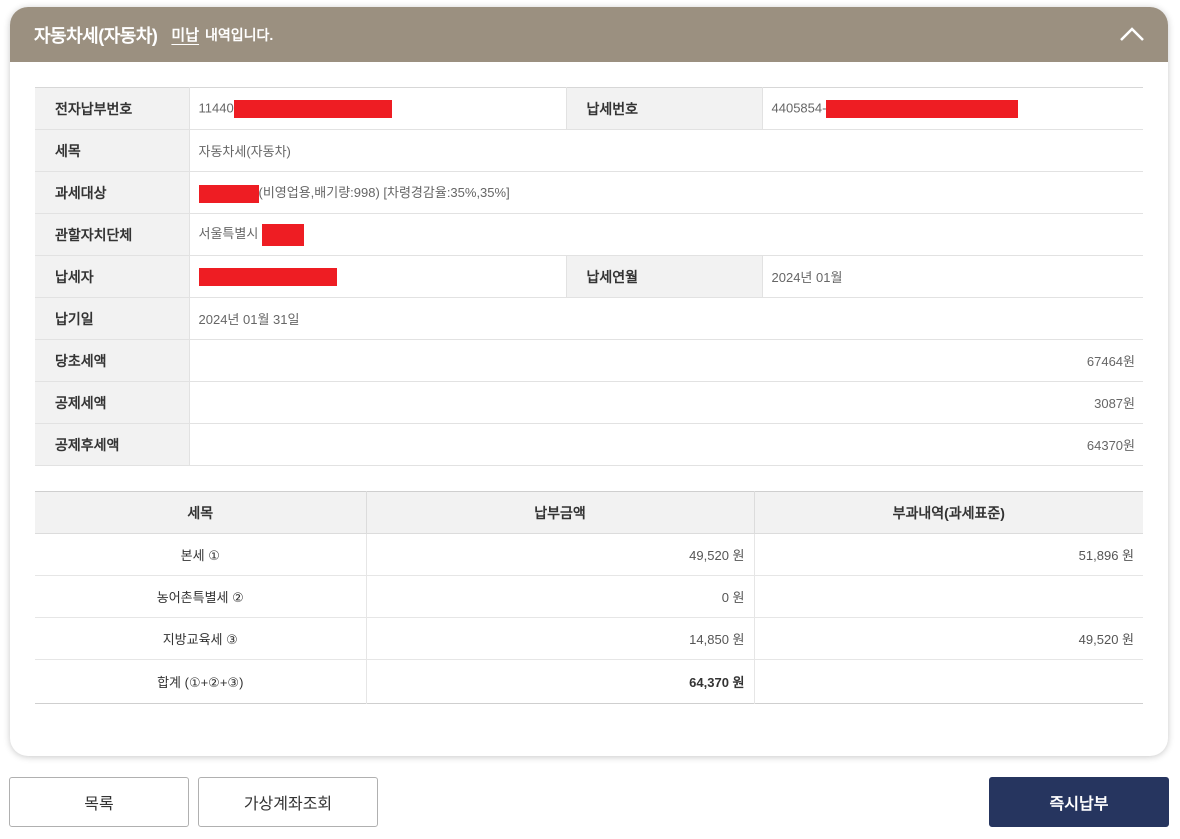 The height and width of the screenshot is (839, 1180). I want to click on list-button: 목록, so click(99, 802).